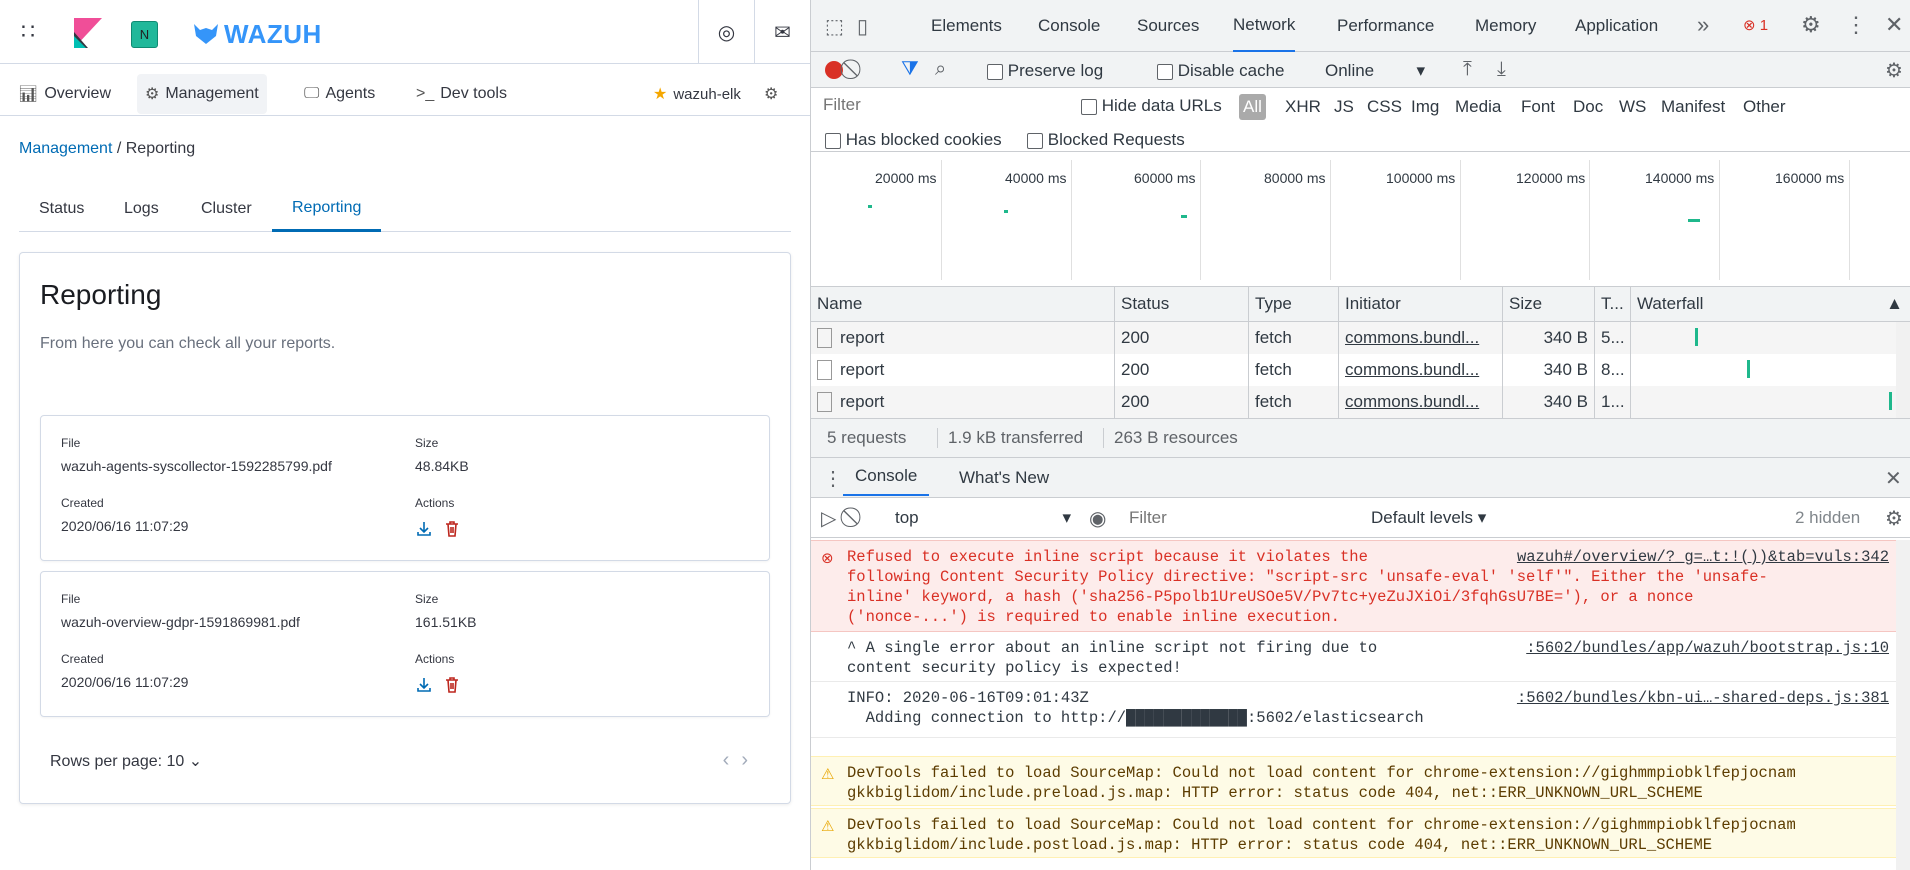 Image resolution: width=1910 pixels, height=870 pixels. What do you see at coordinates (1182, 370) in the screenshot?
I see `request-status: 200` at bounding box center [1182, 370].